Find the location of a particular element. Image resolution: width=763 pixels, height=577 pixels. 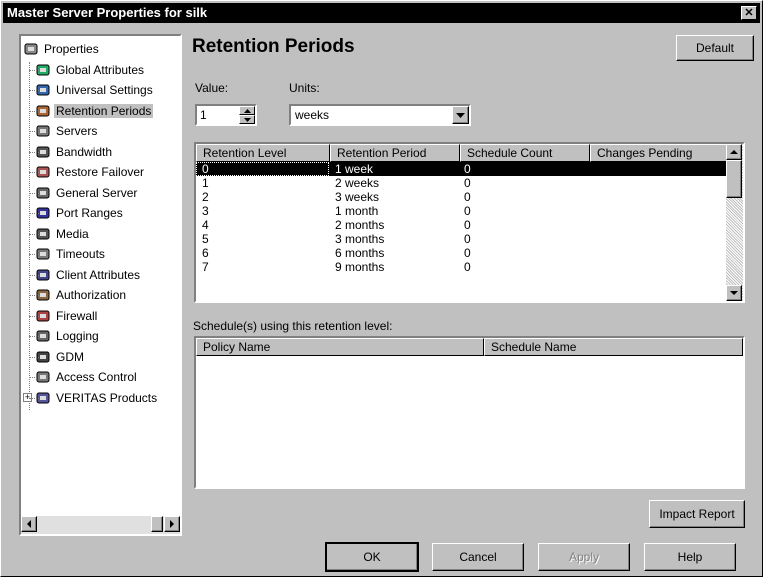

scroll-left-button is located at coordinates (29, 524).